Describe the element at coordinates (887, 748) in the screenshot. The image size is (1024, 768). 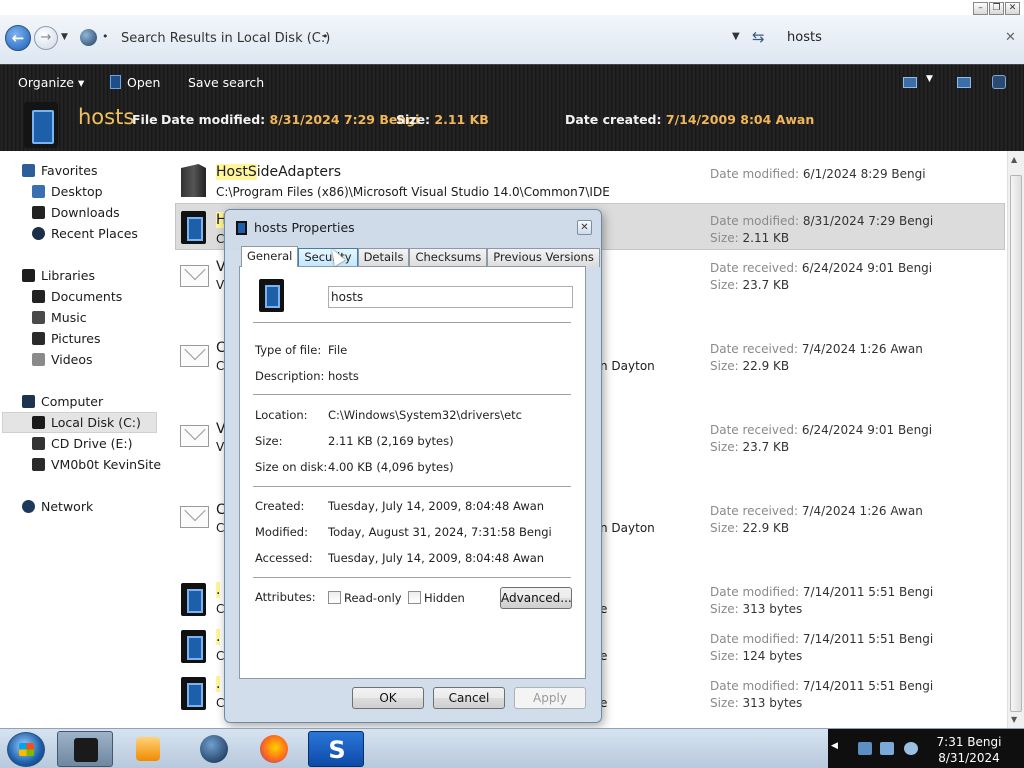
I see `tray-network-icon` at that location.